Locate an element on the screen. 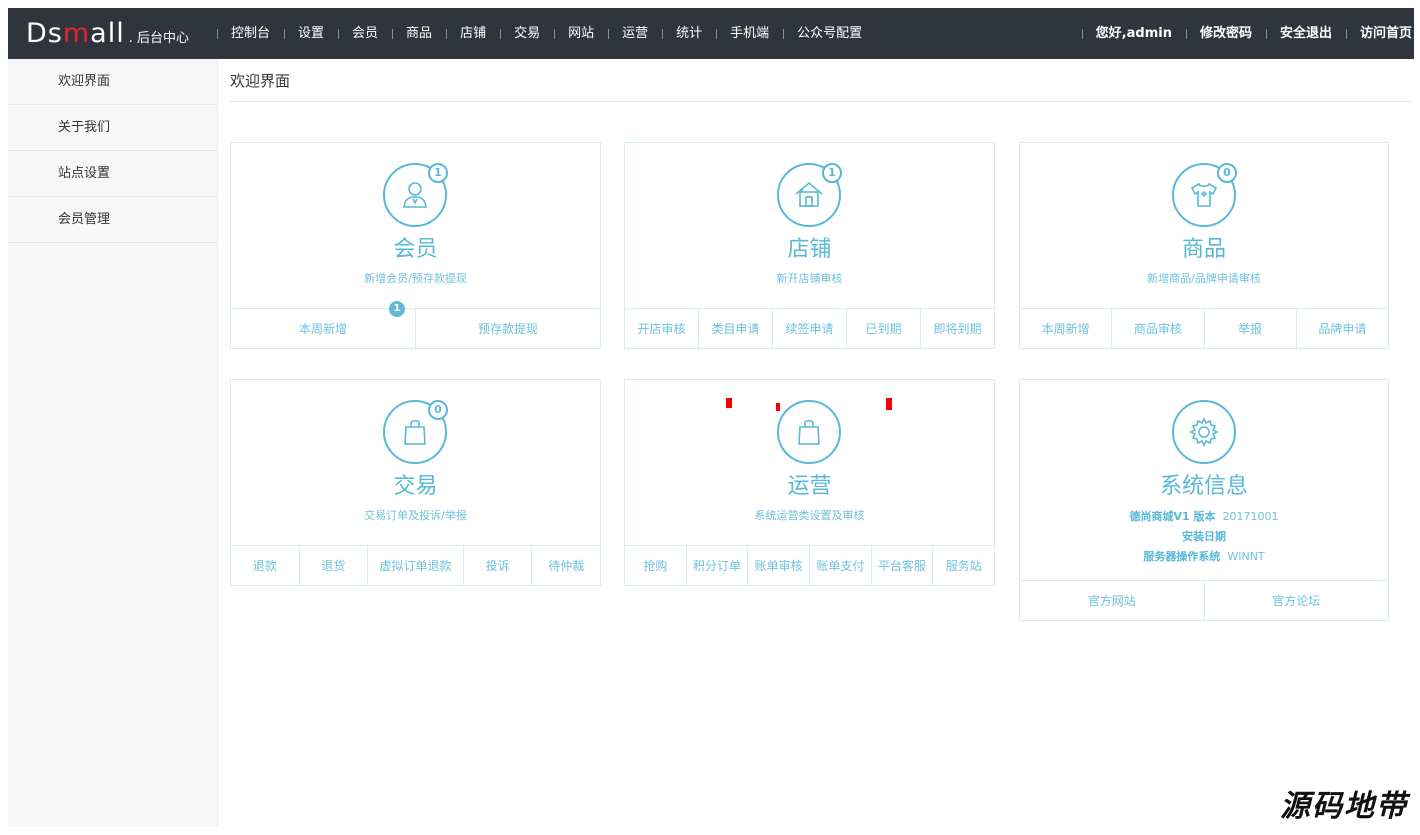 The image size is (1420, 835). sidebar-item-member-management: 会员管理 is located at coordinates (112, 220).